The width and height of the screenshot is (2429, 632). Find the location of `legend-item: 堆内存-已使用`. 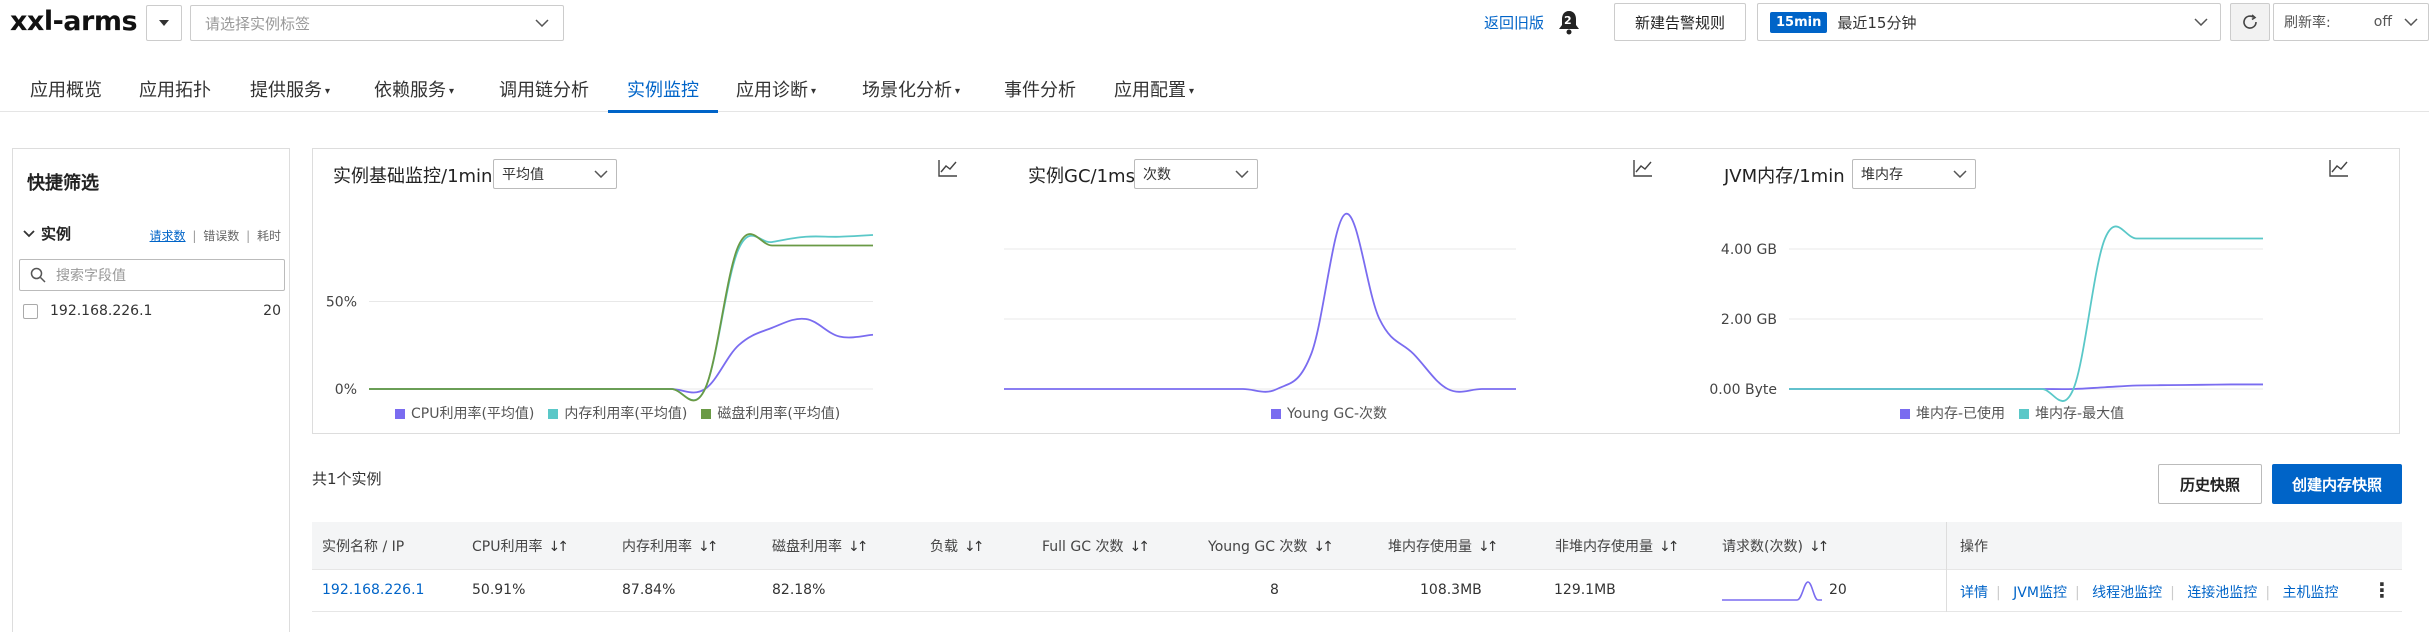

legend-item: 堆内存-已使用 is located at coordinates (1952, 414).